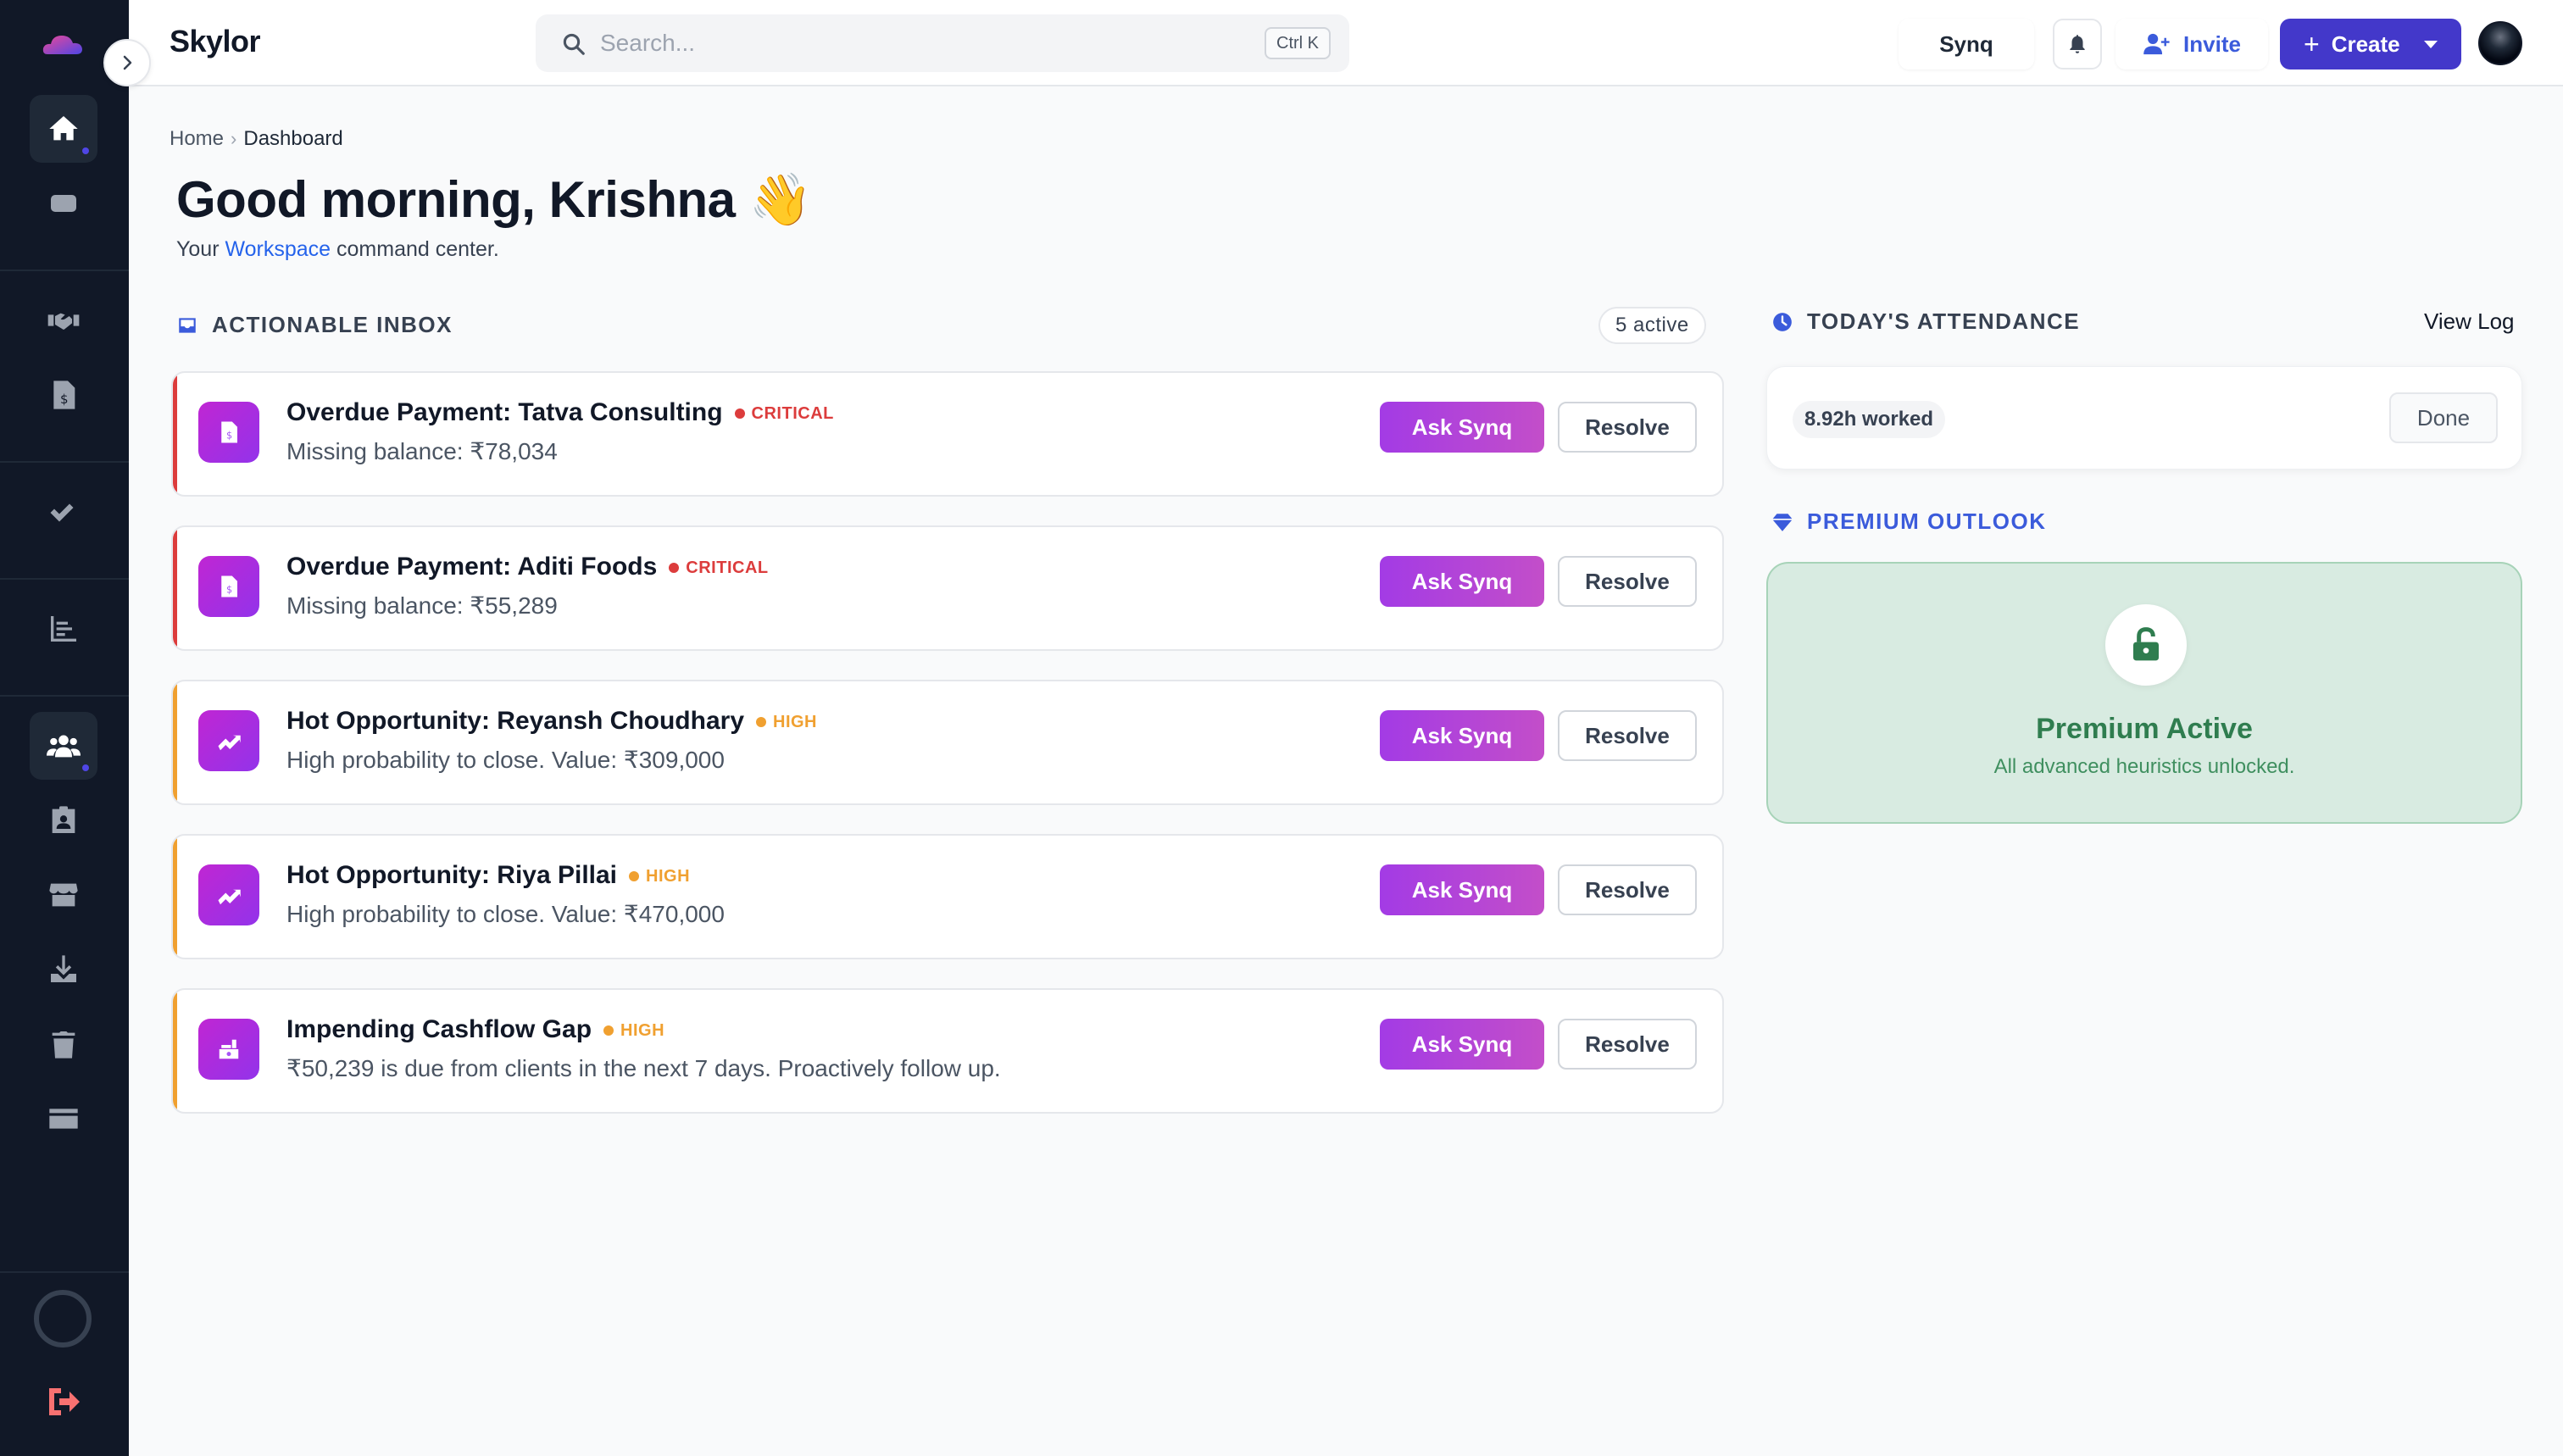 Image resolution: width=2563 pixels, height=1456 pixels. I want to click on unlock-icon, so click(2146, 645).